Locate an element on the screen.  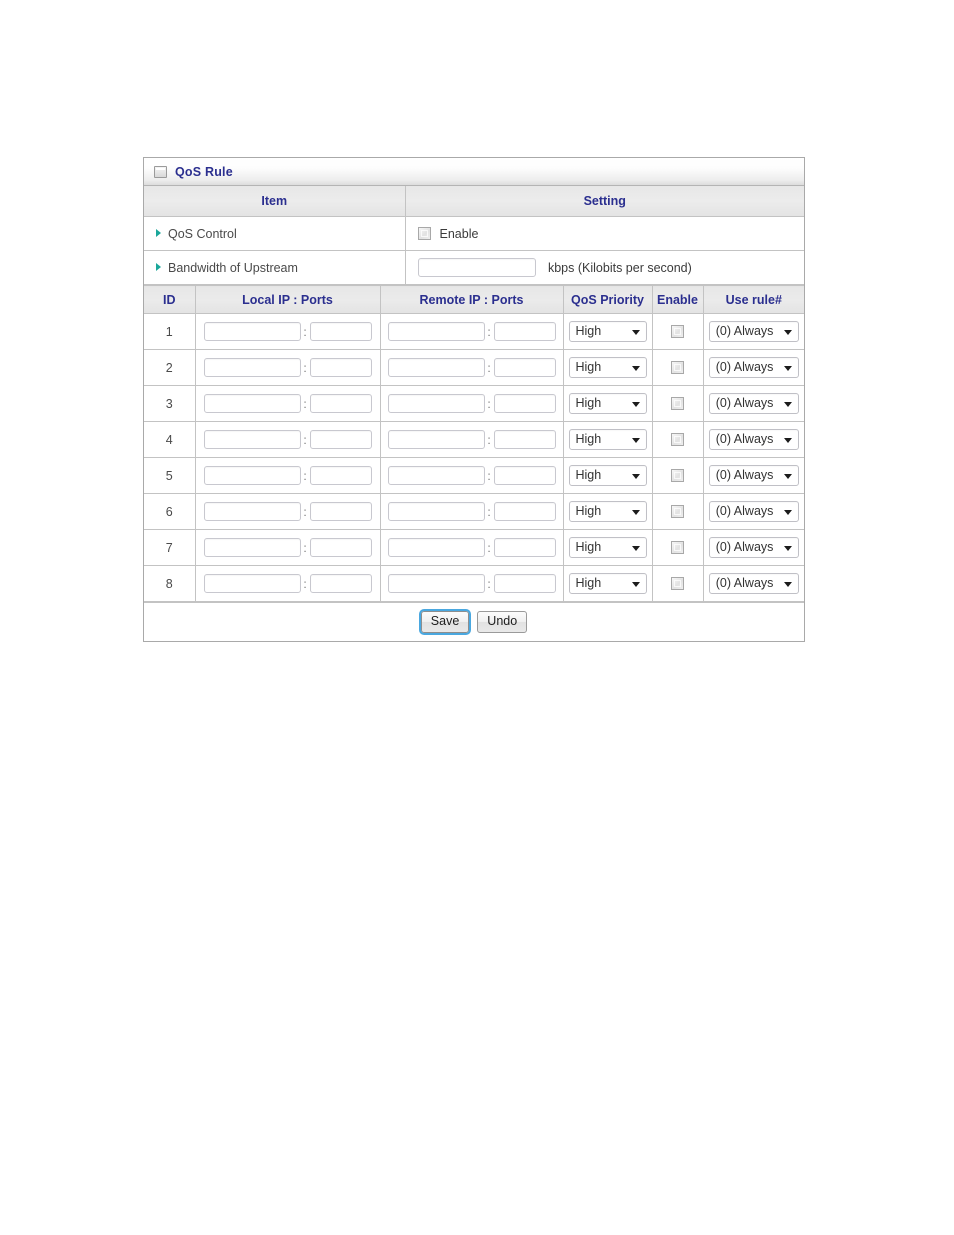
table-row: 3:: High (0) Always is located at coordinates (474, 403).